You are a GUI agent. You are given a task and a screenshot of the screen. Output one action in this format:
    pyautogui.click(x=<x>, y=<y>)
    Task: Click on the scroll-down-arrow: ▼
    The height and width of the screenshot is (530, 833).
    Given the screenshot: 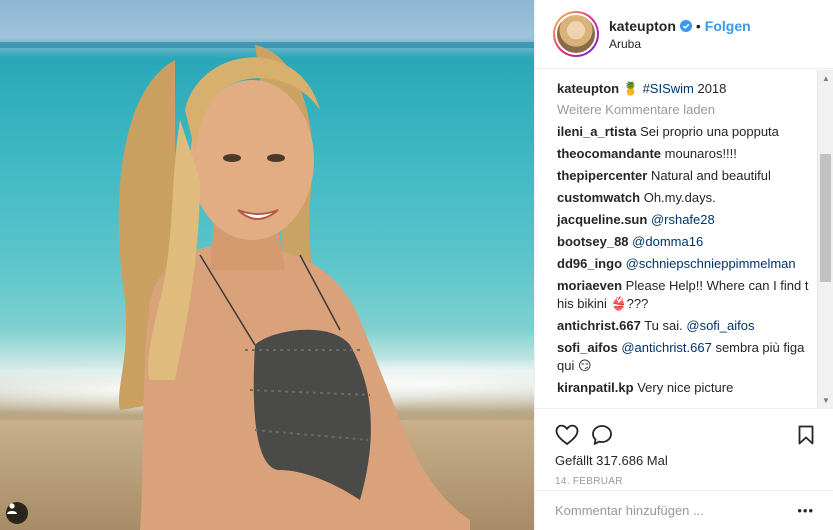 What is the action you would take?
    pyautogui.click(x=825, y=400)
    